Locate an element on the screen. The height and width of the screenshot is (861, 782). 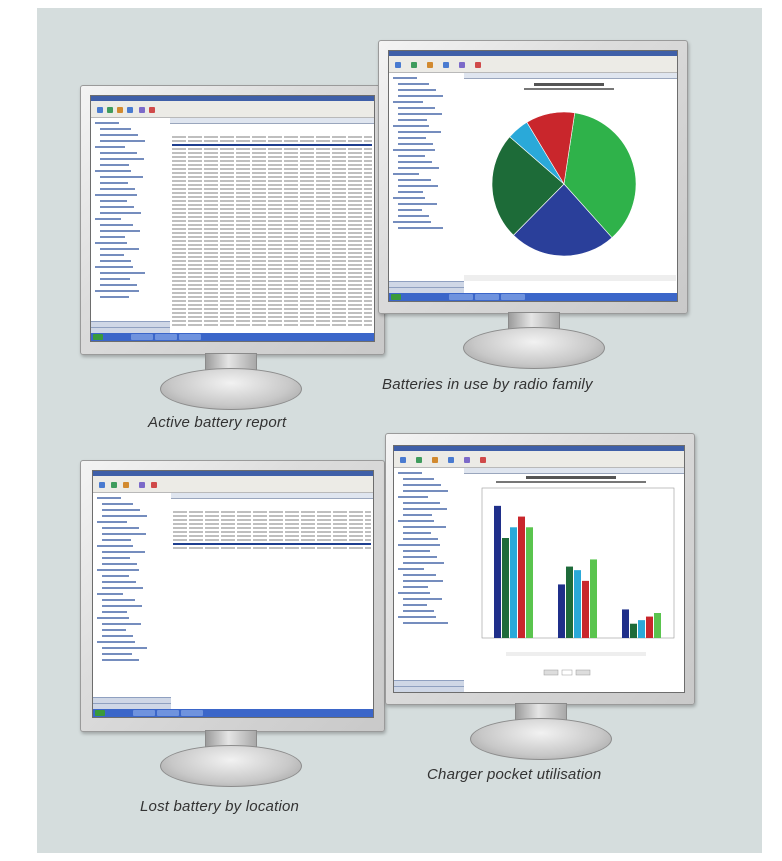
tree-footer is located at coordinates (429, 689).